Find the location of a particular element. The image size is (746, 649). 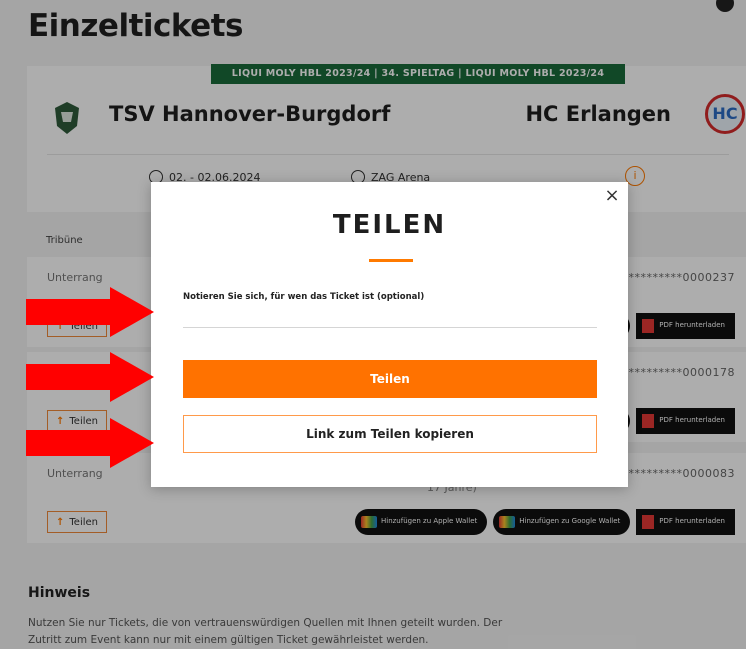

close-icon: × is located at coordinates (612, 196).